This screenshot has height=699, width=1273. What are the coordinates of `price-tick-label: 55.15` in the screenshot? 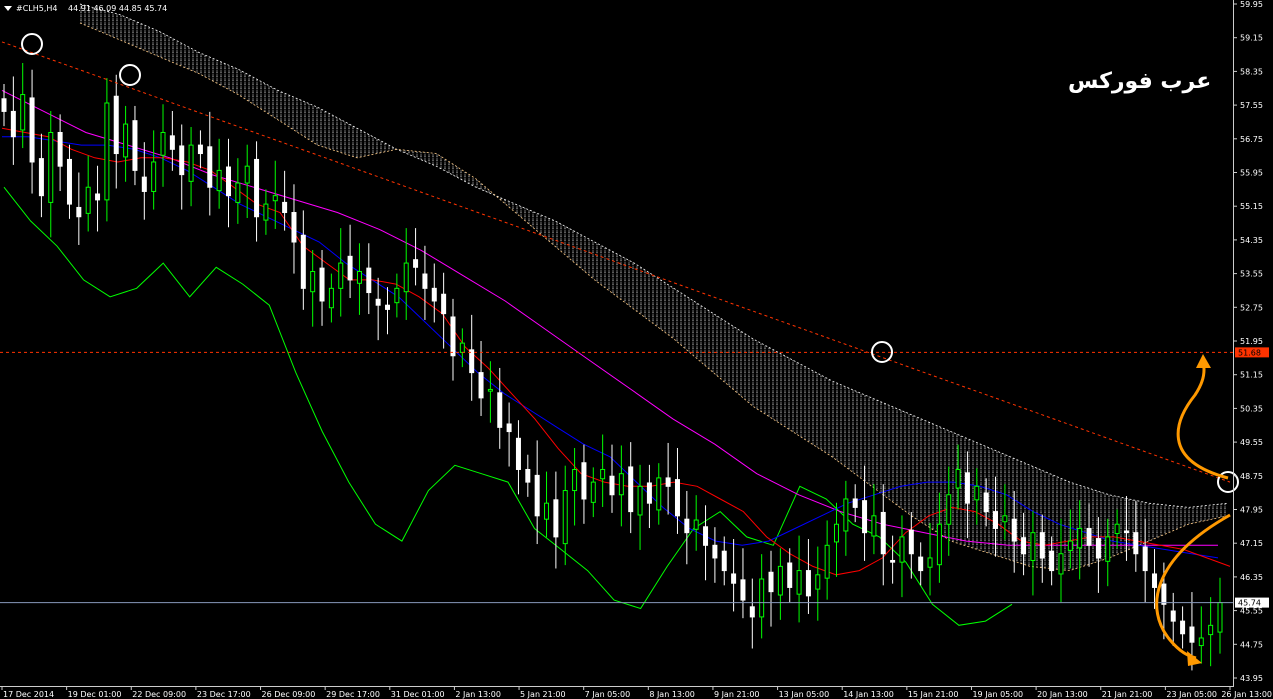 It's located at (1251, 206).